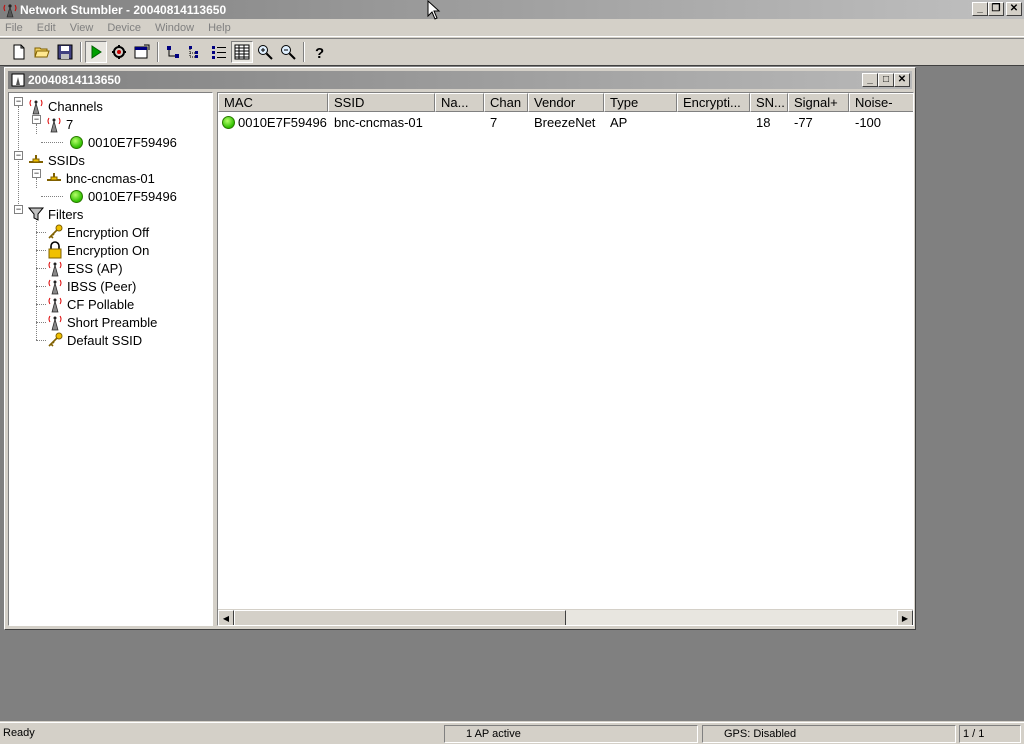 The width and height of the screenshot is (1024, 744). I want to click on tree-label: 0010E7F59496, so click(132, 142).